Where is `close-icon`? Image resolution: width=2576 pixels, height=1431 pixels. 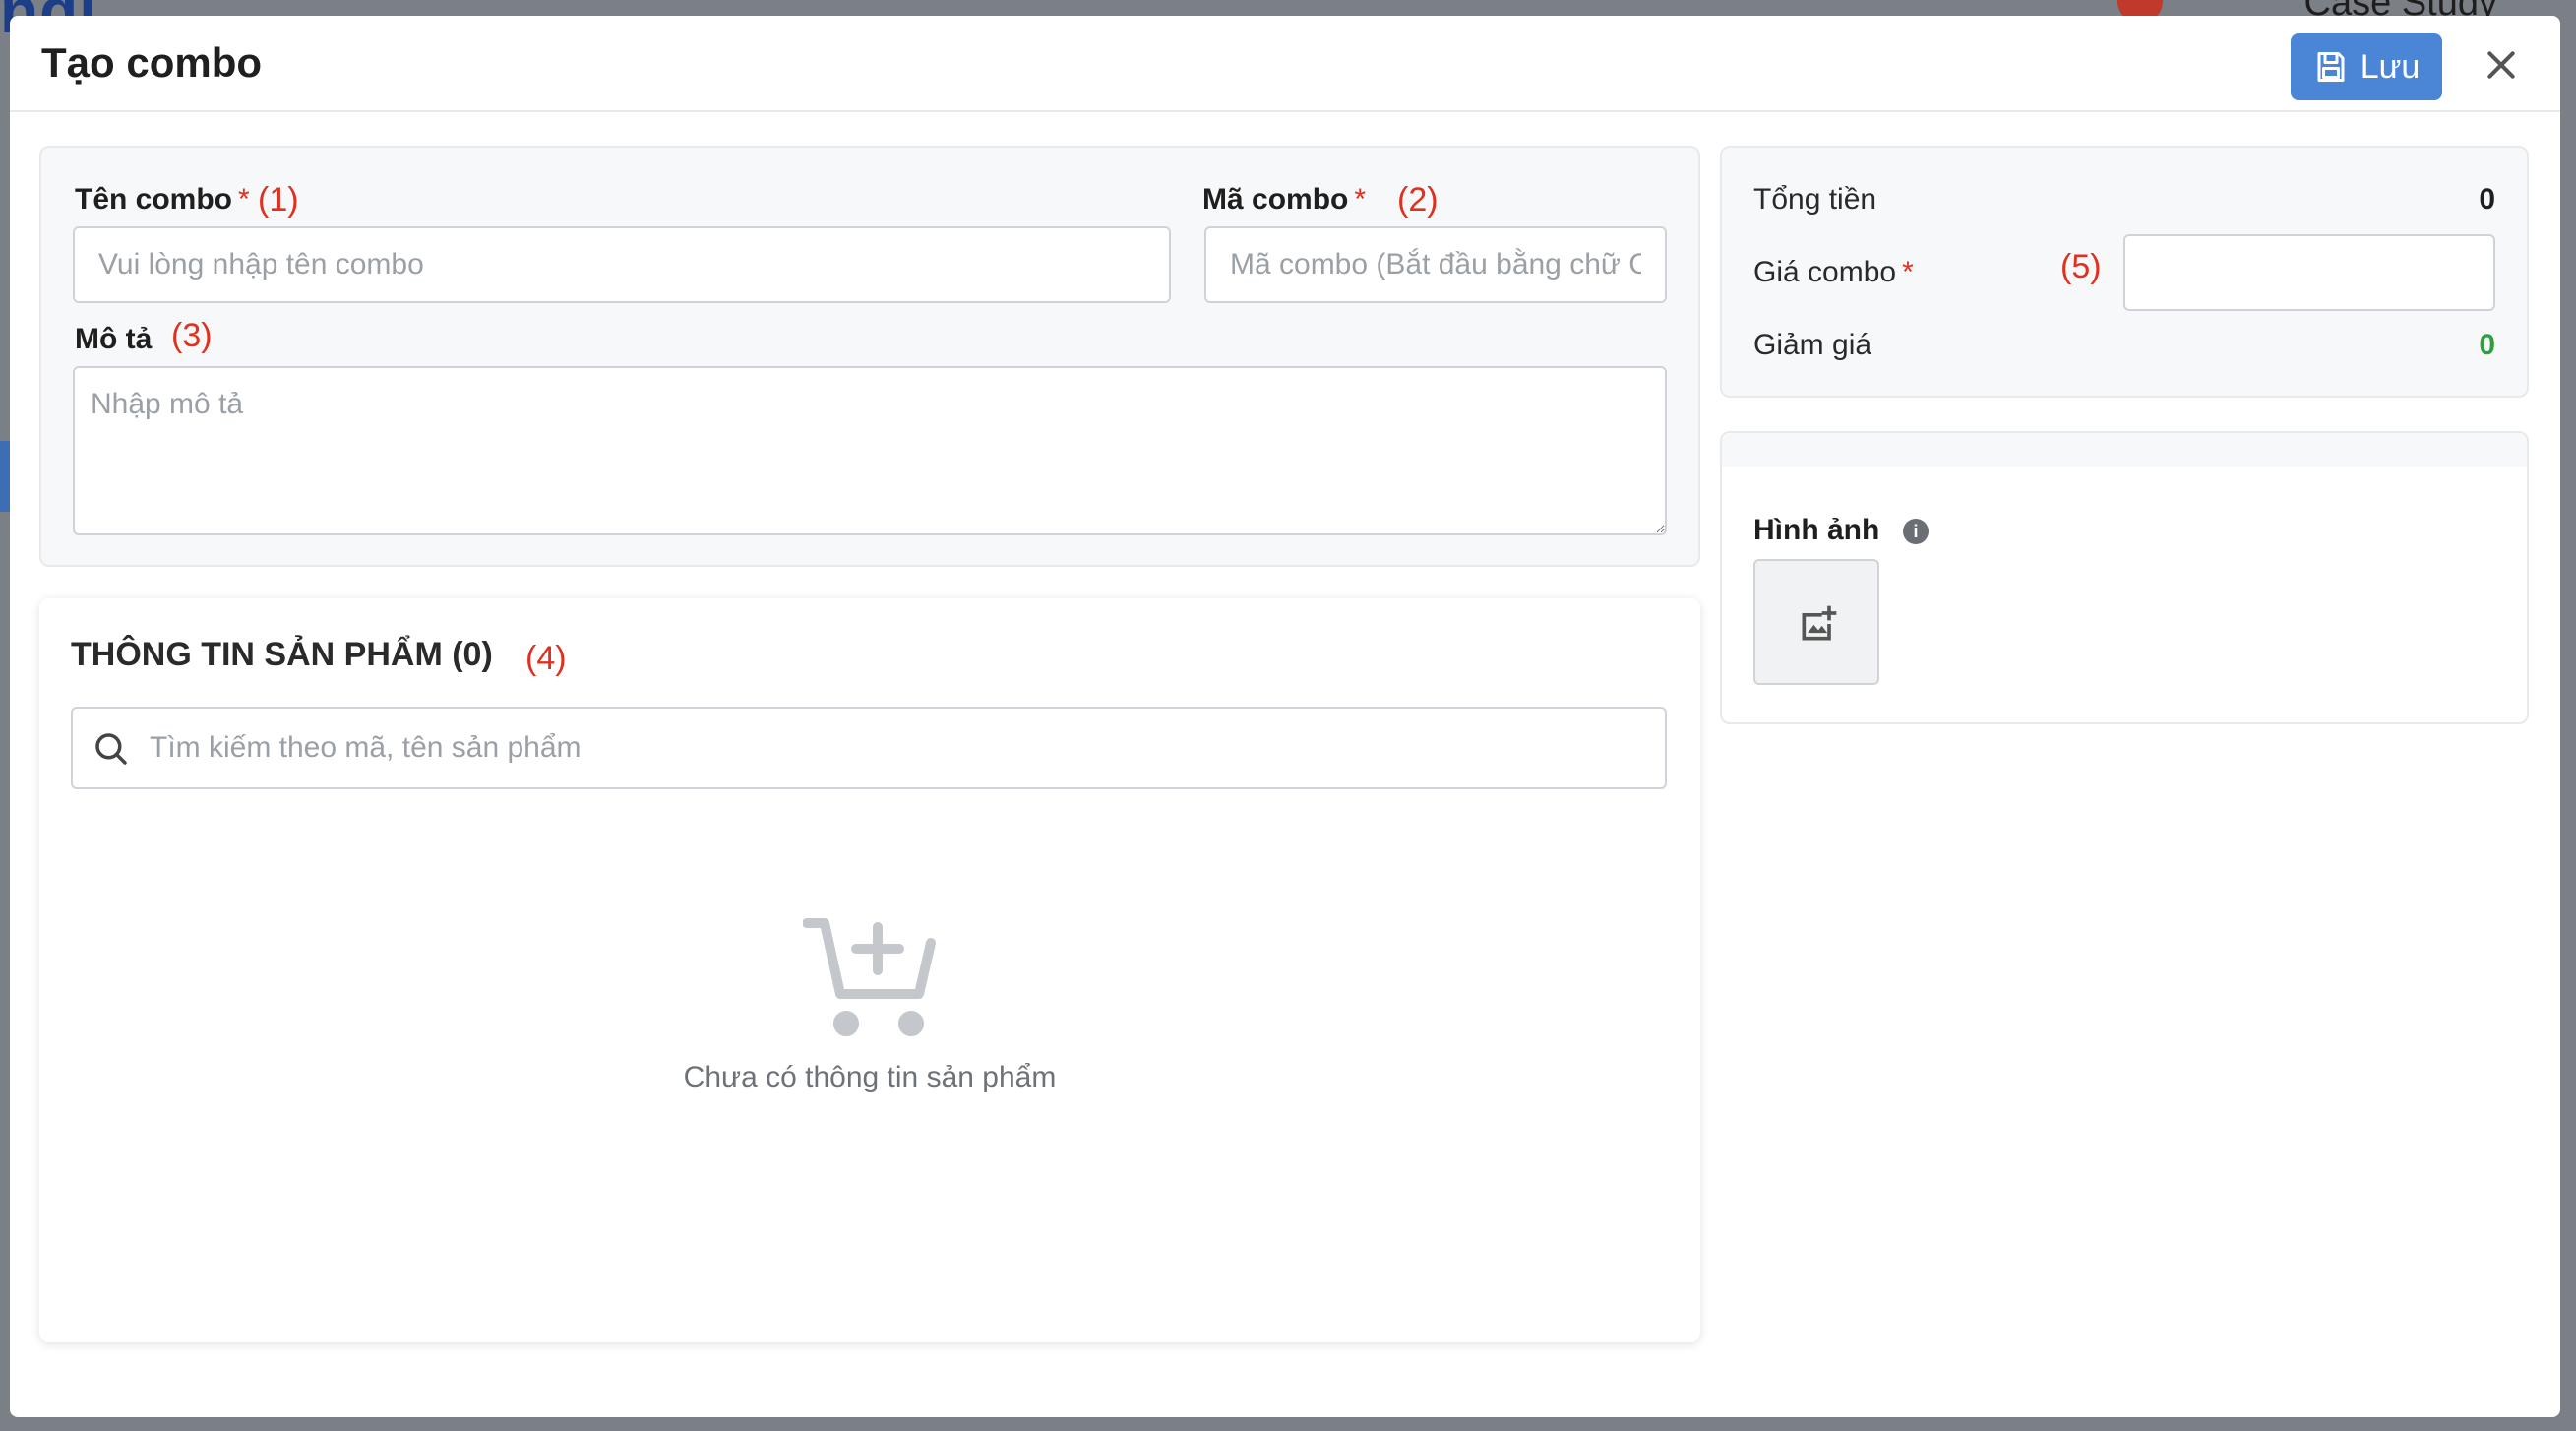 close-icon is located at coordinates (2501, 65).